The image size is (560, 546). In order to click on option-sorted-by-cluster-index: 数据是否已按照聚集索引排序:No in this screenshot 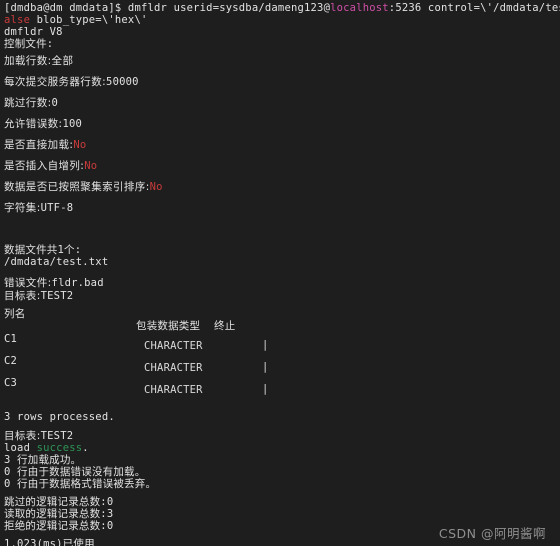, I will do `click(83, 187)`.